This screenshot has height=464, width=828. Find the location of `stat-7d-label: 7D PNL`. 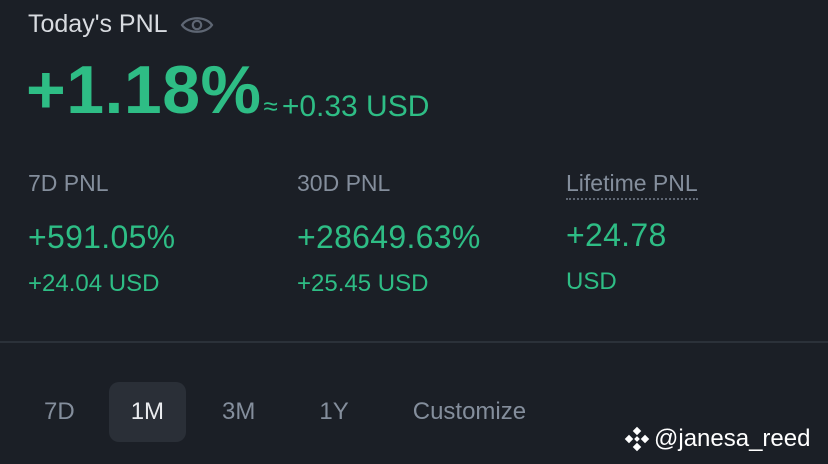

stat-7d-label: 7D PNL is located at coordinates (68, 183).